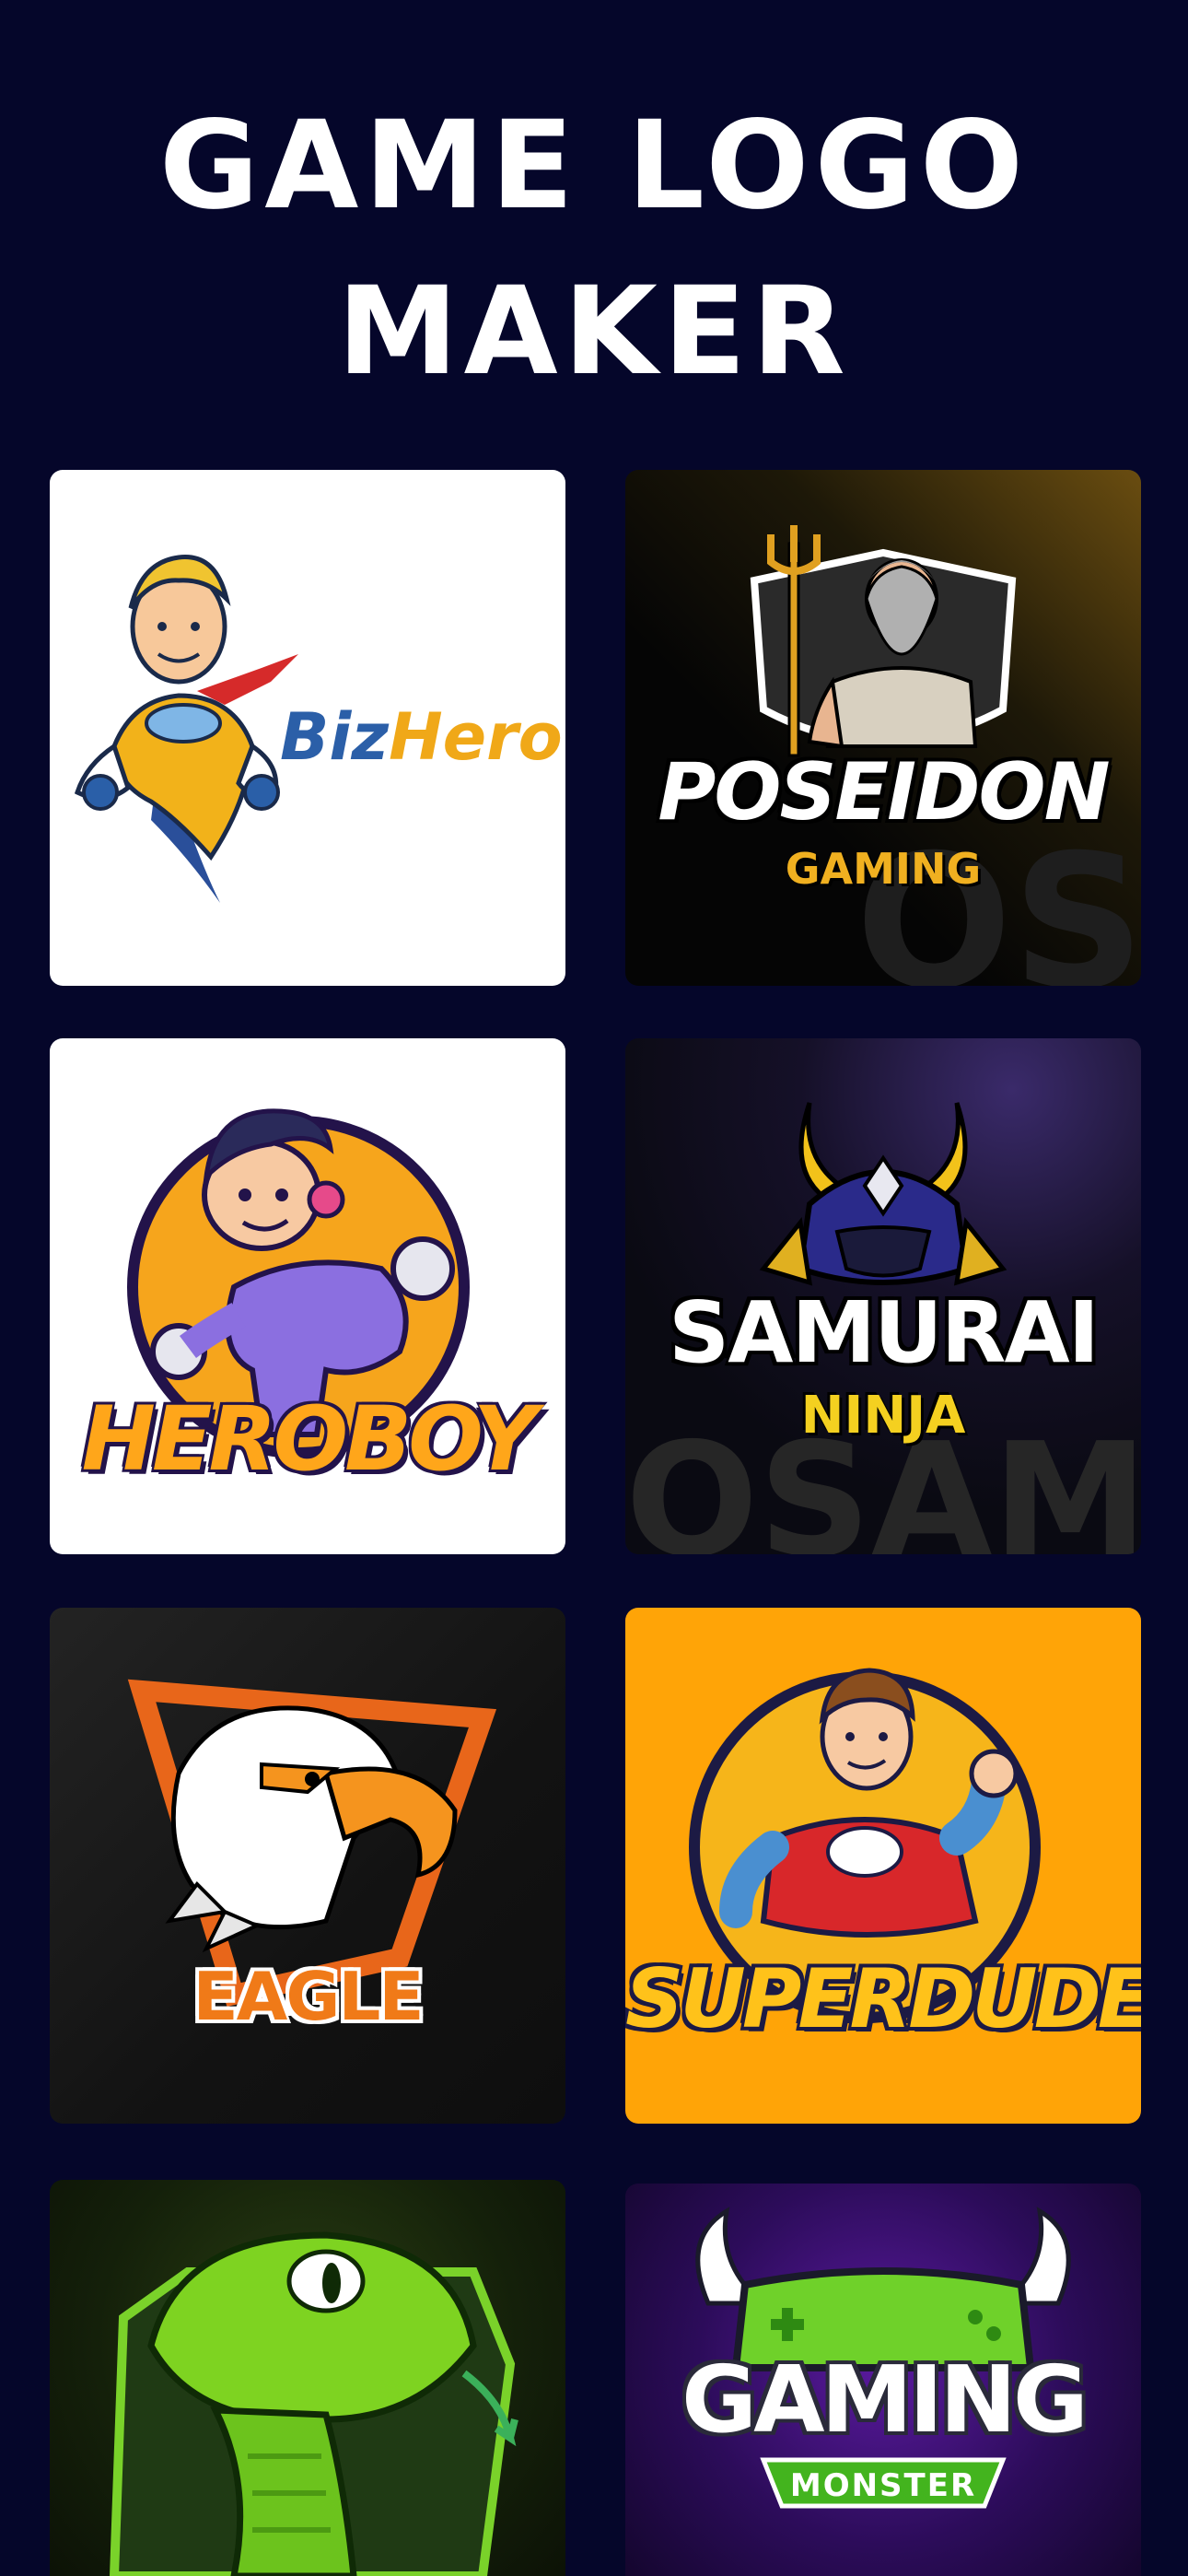 This screenshot has height=2576, width=1188. What do you see at coordinates (594, 332) in the screenshot?
I see `title-line-2: MAKER` at bounding box center [594, 332].